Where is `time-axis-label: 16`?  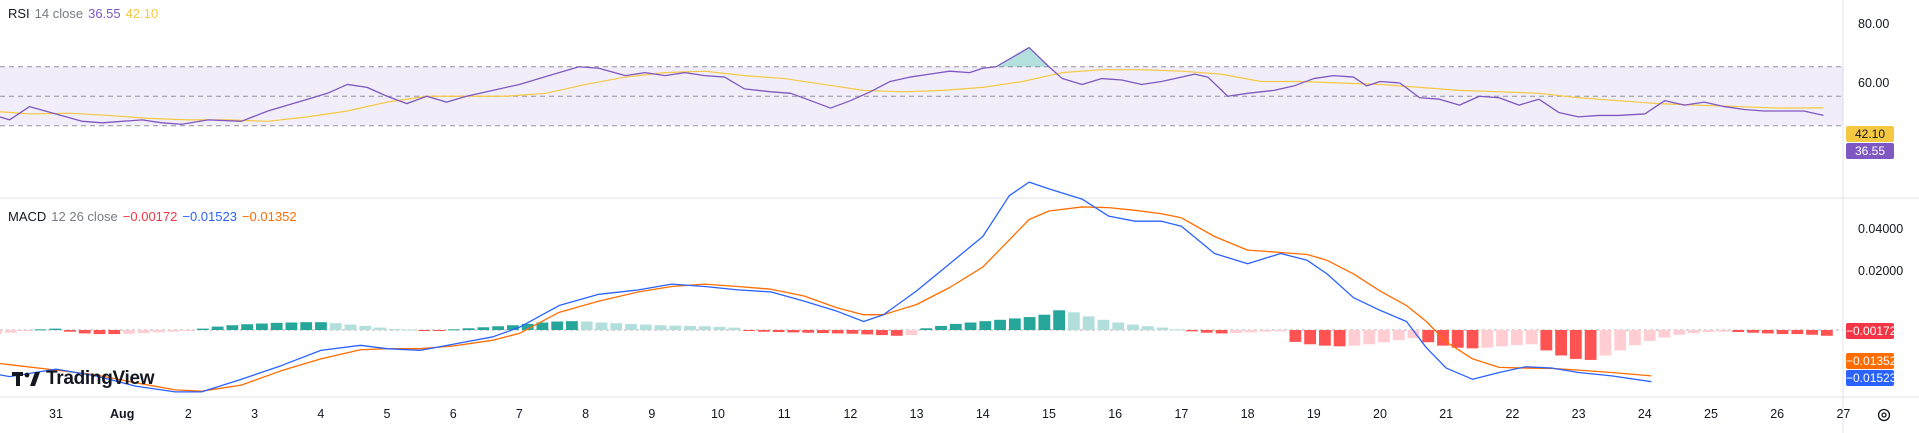 time-axis-label: 16 is located at coordinates (1115, 414).